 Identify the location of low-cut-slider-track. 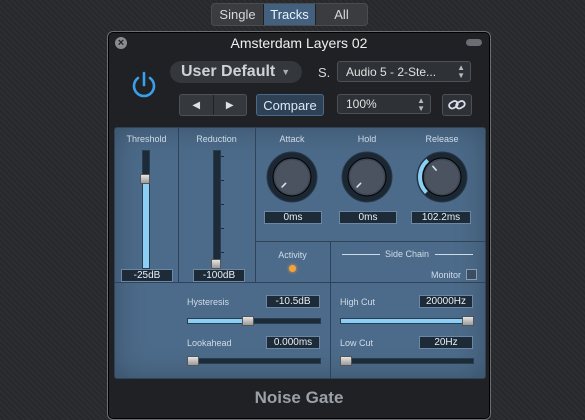
(407, 361).